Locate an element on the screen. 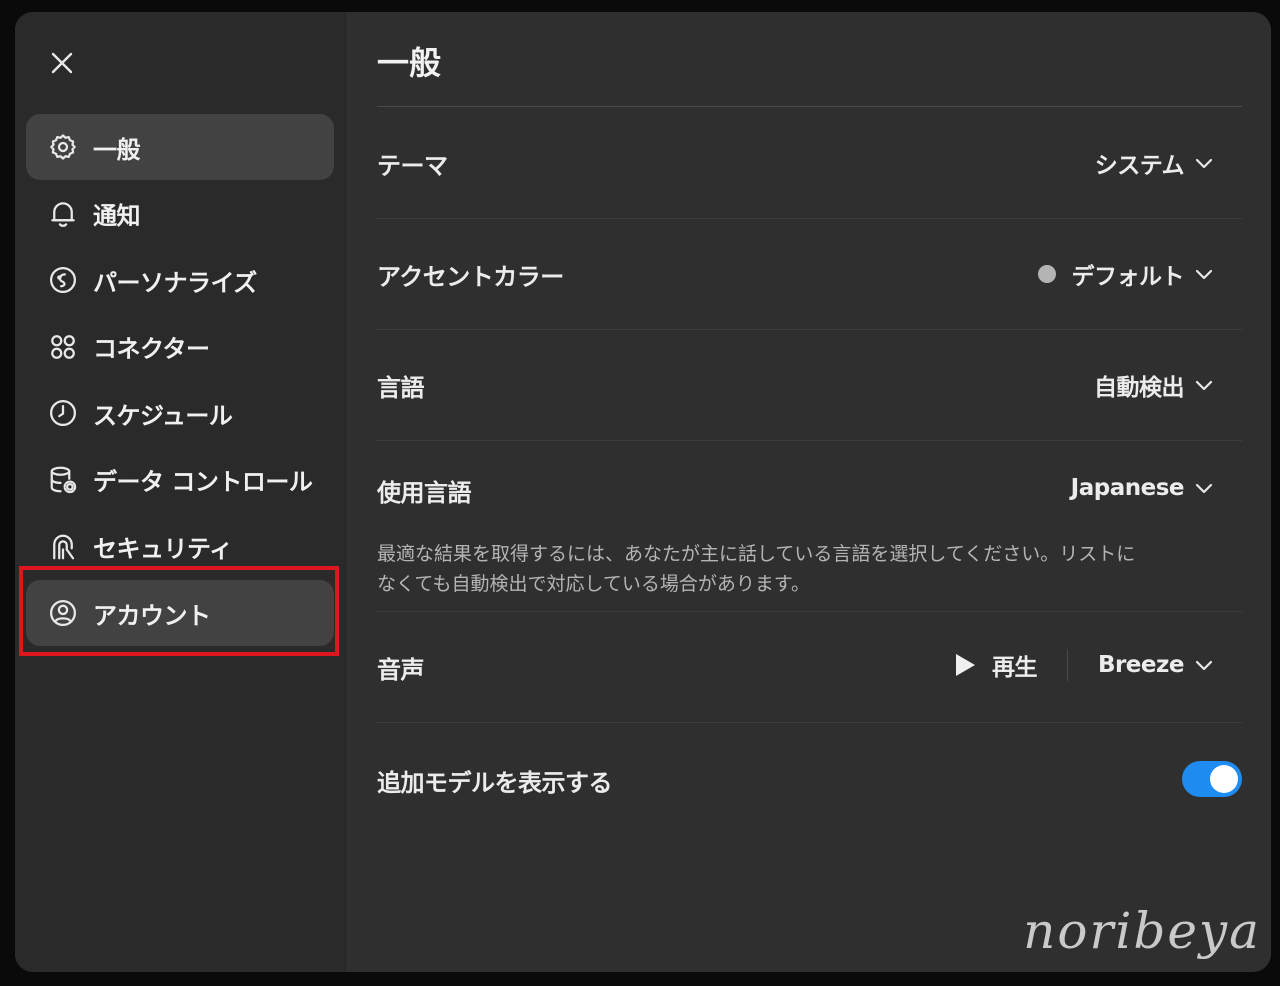 The width and height of the screenshot is (1280, 986). setting-row-theme: テーマ システム is located at coordinates (809, 163).